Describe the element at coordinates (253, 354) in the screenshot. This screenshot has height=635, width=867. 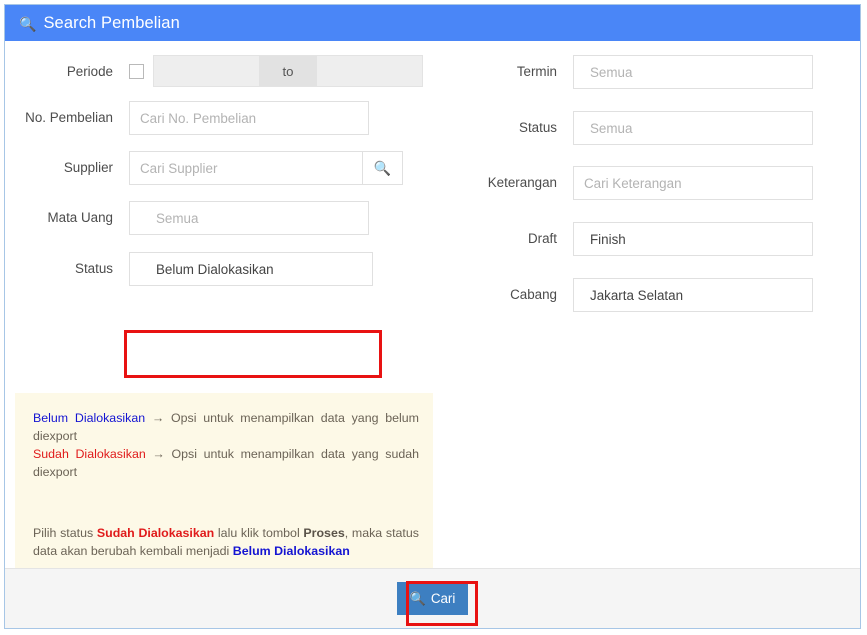
I see `highlight-box-status` at that location.